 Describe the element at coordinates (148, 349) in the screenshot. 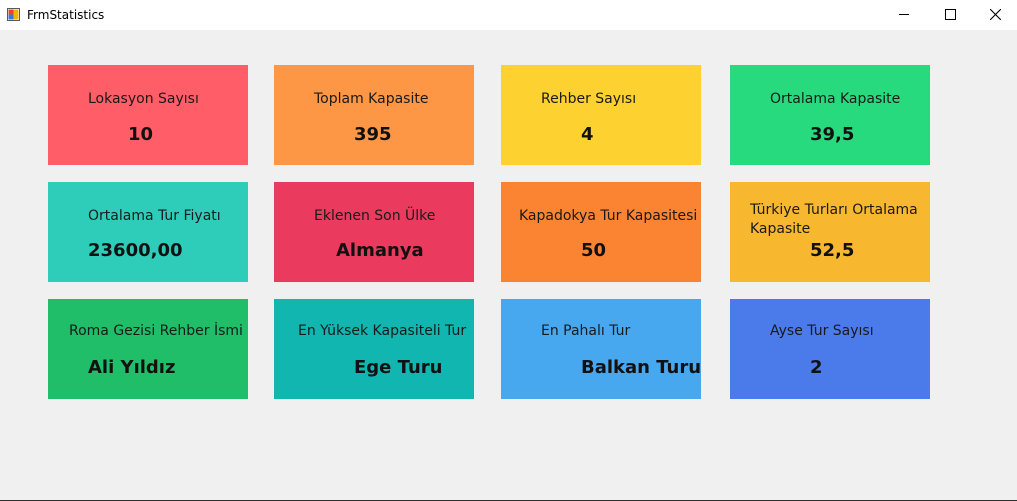

I see `card-roma-gezisi-rehber-ismi: Roma Gezisi Rehber İsmi Ali Yıldız` at that location.